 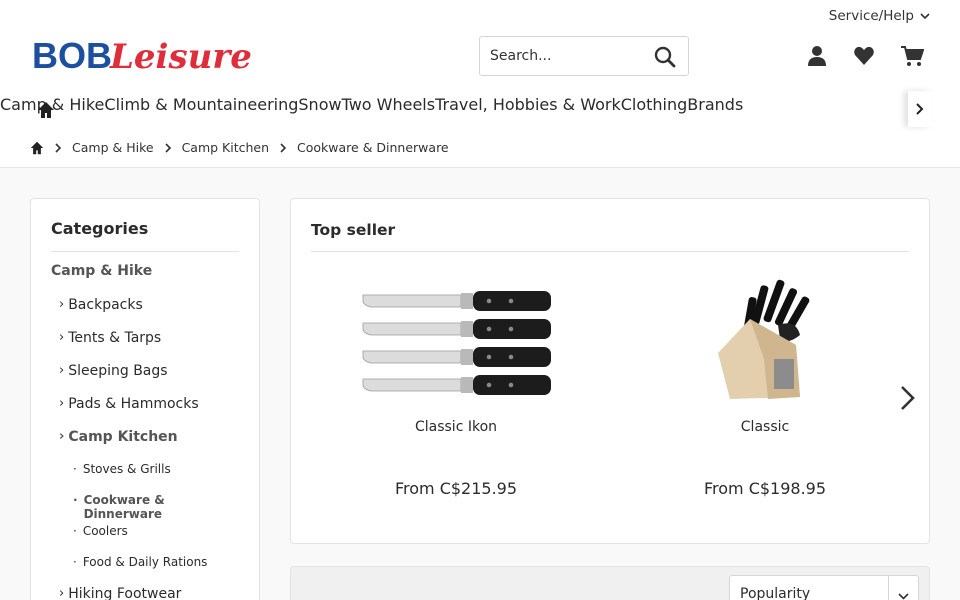 What do you see at coordinates (145, 445) in the screenshot?
I see `category-item: › Camp Kitchen` at bounding box center [145, 445].